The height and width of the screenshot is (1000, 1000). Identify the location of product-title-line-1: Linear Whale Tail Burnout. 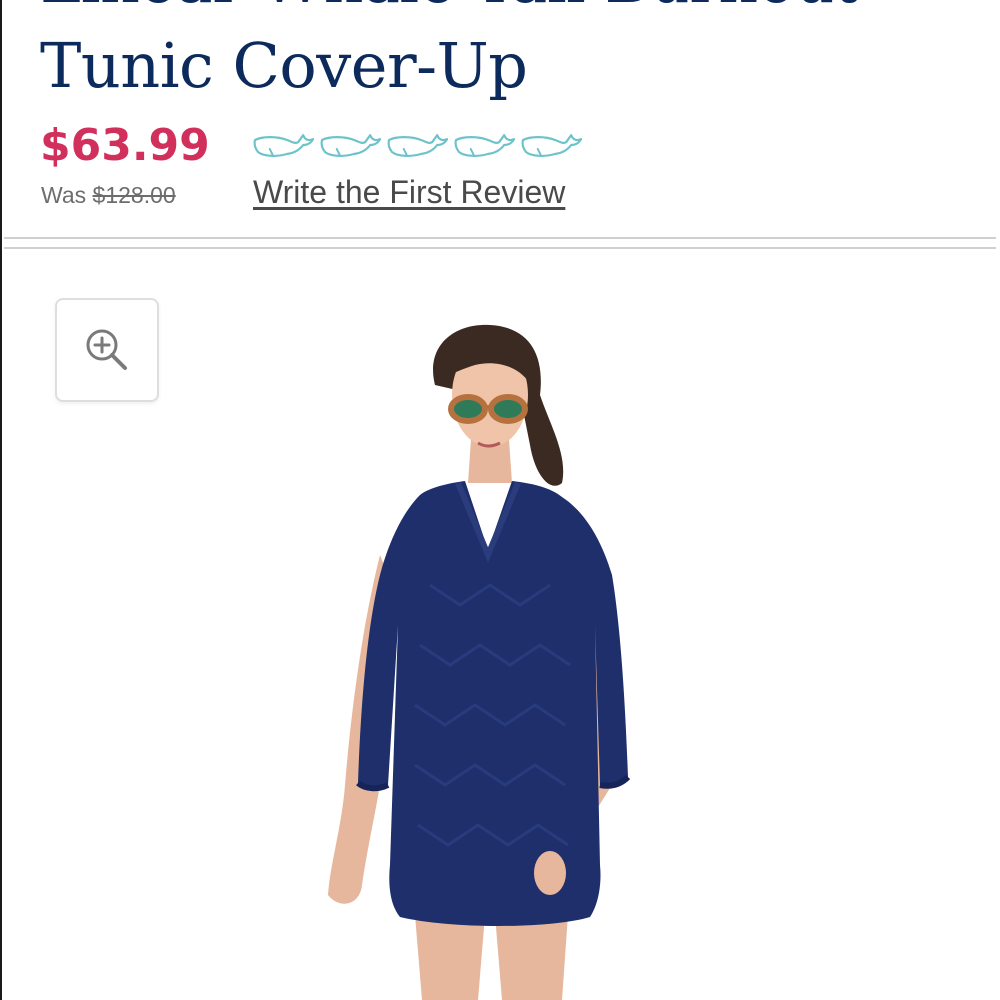
(510, 11).